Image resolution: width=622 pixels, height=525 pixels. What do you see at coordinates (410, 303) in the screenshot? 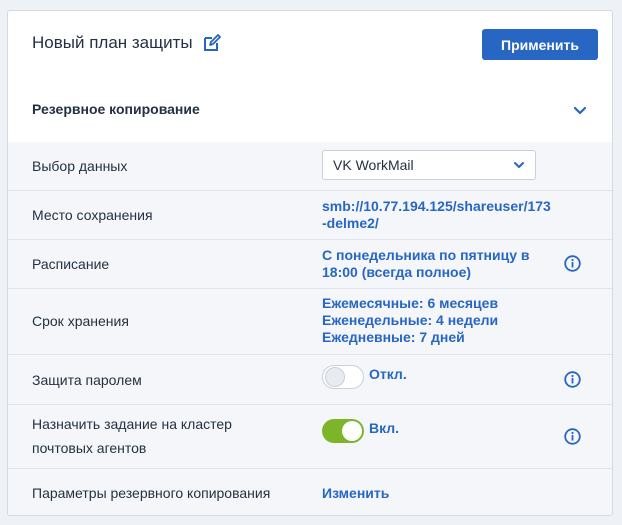
I see `retention-monthly: Ежемесячные: 6 месяцев` at bounding box center [410, 303].